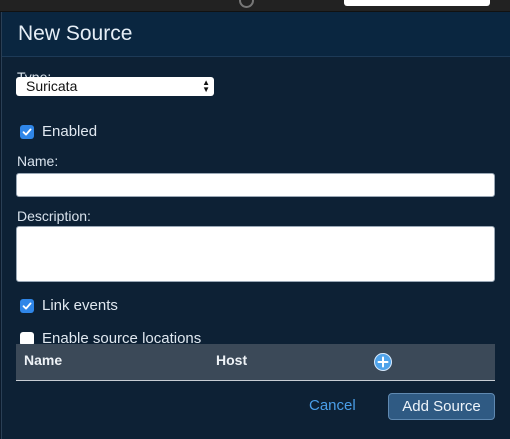 The height and width of the screenshot is (439, 510). I want to click on add-location-button, so click(383, 362).